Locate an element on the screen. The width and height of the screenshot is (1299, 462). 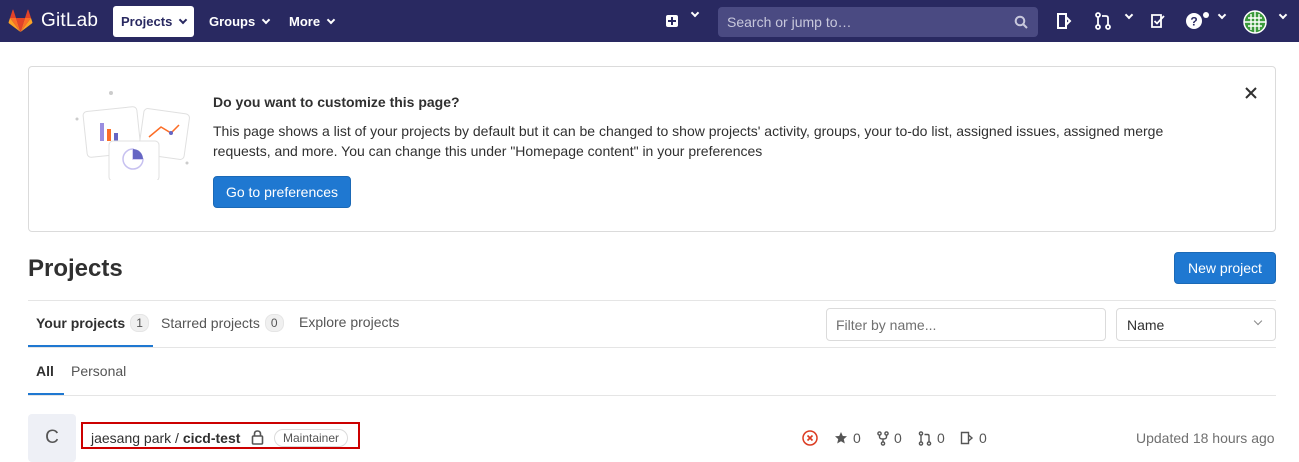
go-to-preferences-button: Go to preferences is located at coordinates (282, 192).